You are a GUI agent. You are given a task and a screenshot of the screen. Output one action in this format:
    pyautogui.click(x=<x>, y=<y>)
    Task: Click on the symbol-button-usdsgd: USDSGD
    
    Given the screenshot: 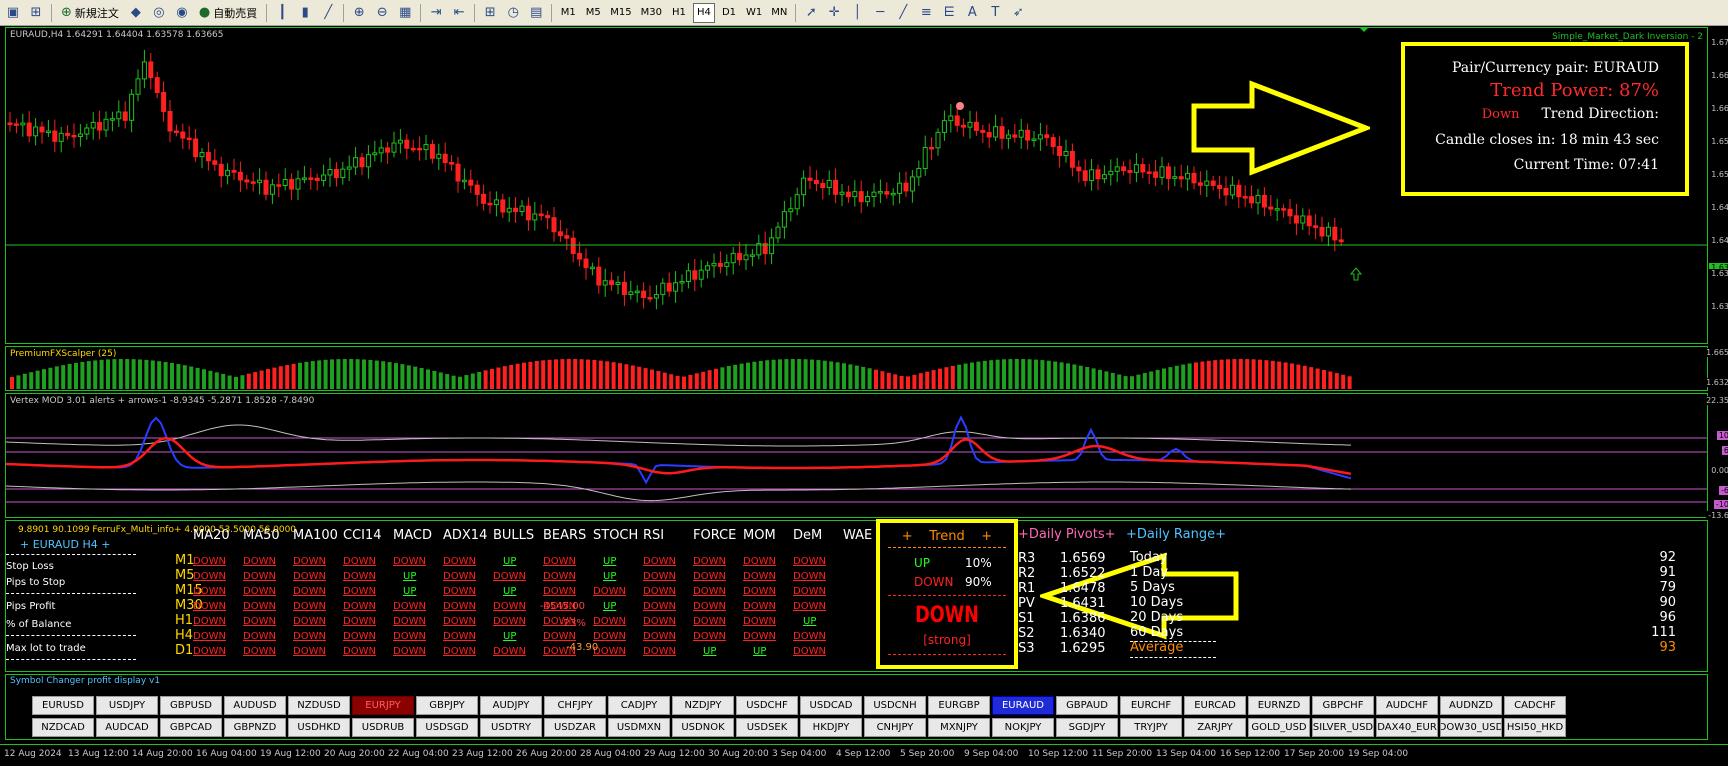 What is the action you would take?
    pyautogui.click(x=447, y=727)
    